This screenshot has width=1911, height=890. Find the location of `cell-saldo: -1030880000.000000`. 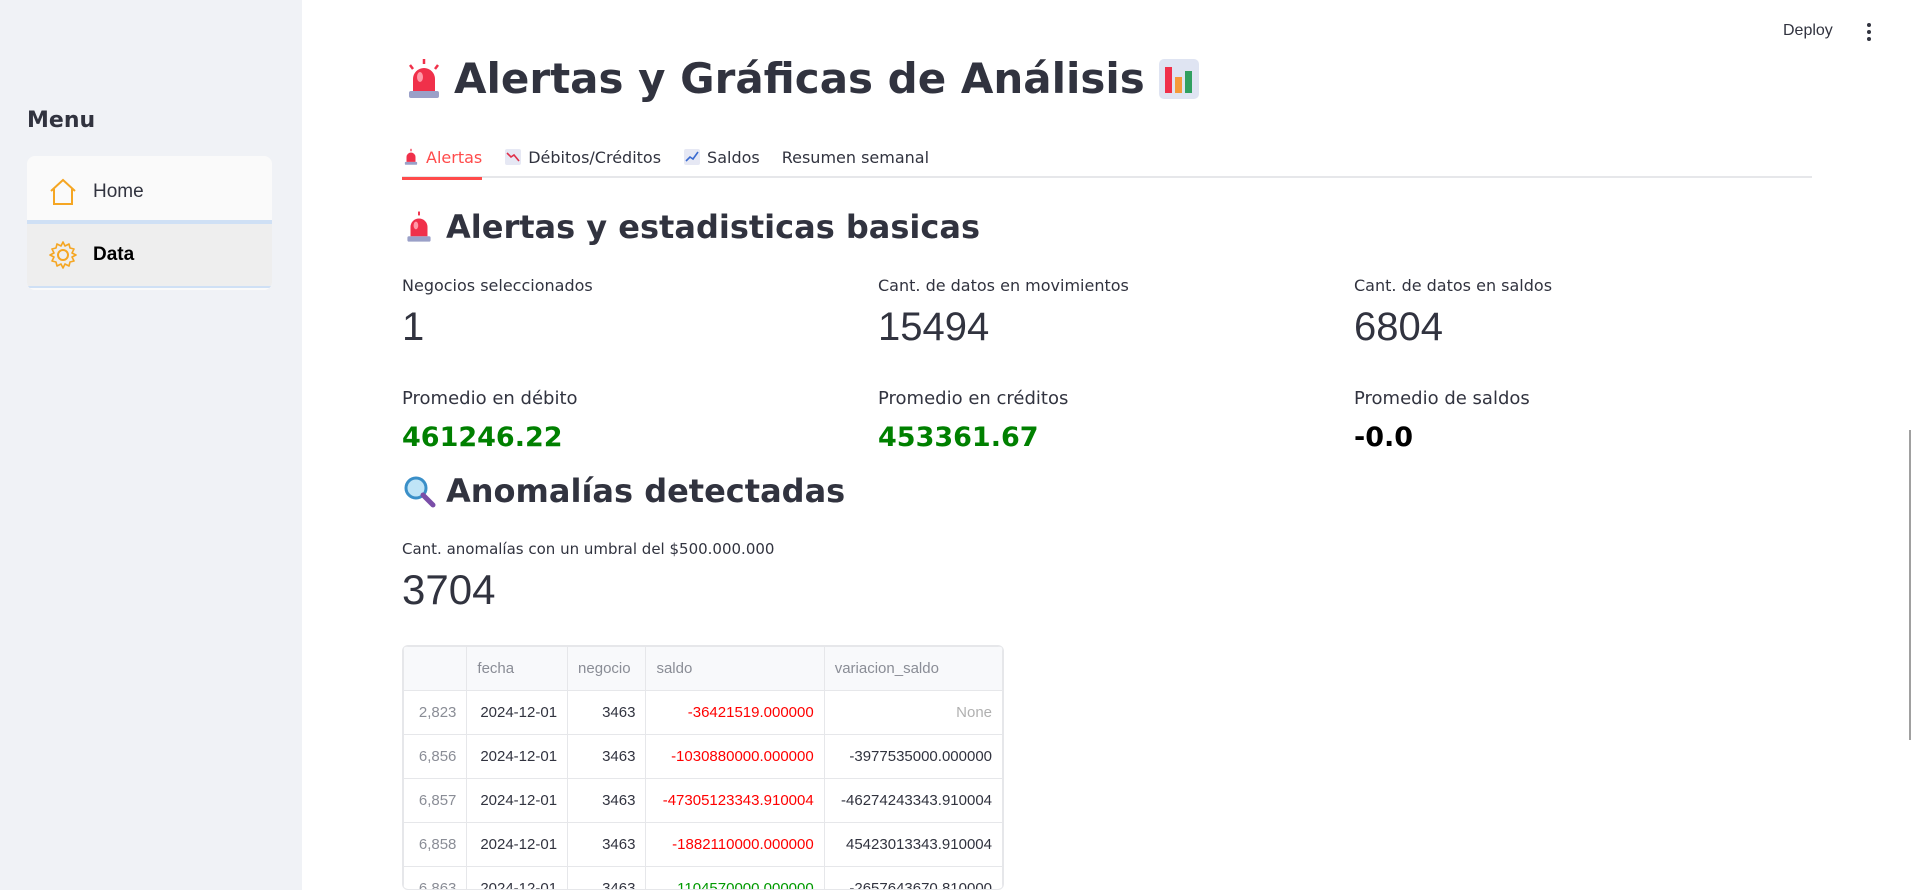

cell-saldo: -1030880000.000000 is located at coordinates (735, 756).